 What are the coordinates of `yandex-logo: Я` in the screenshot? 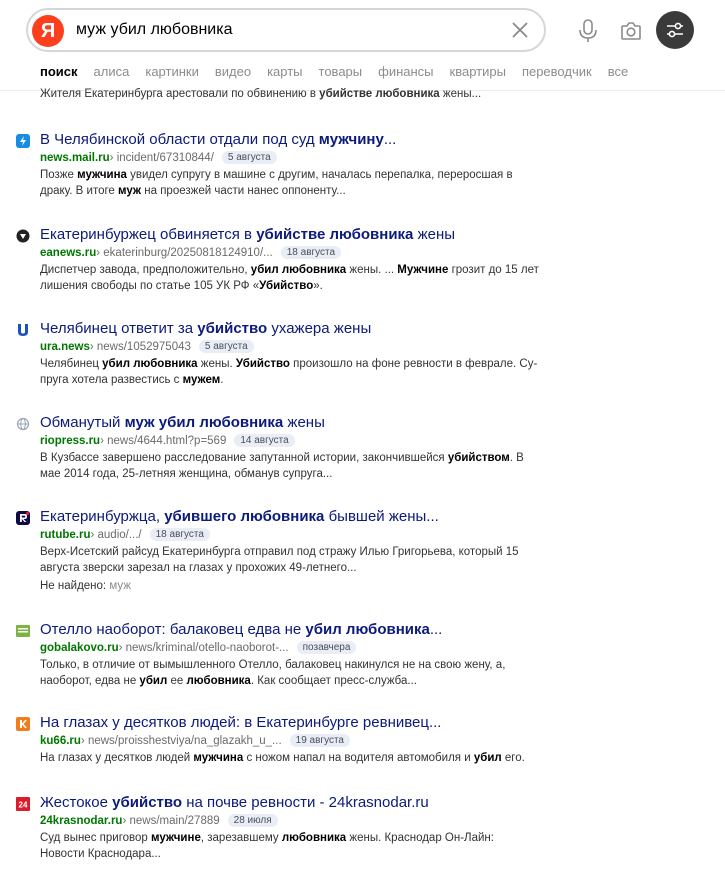 It's located at (48, 31).